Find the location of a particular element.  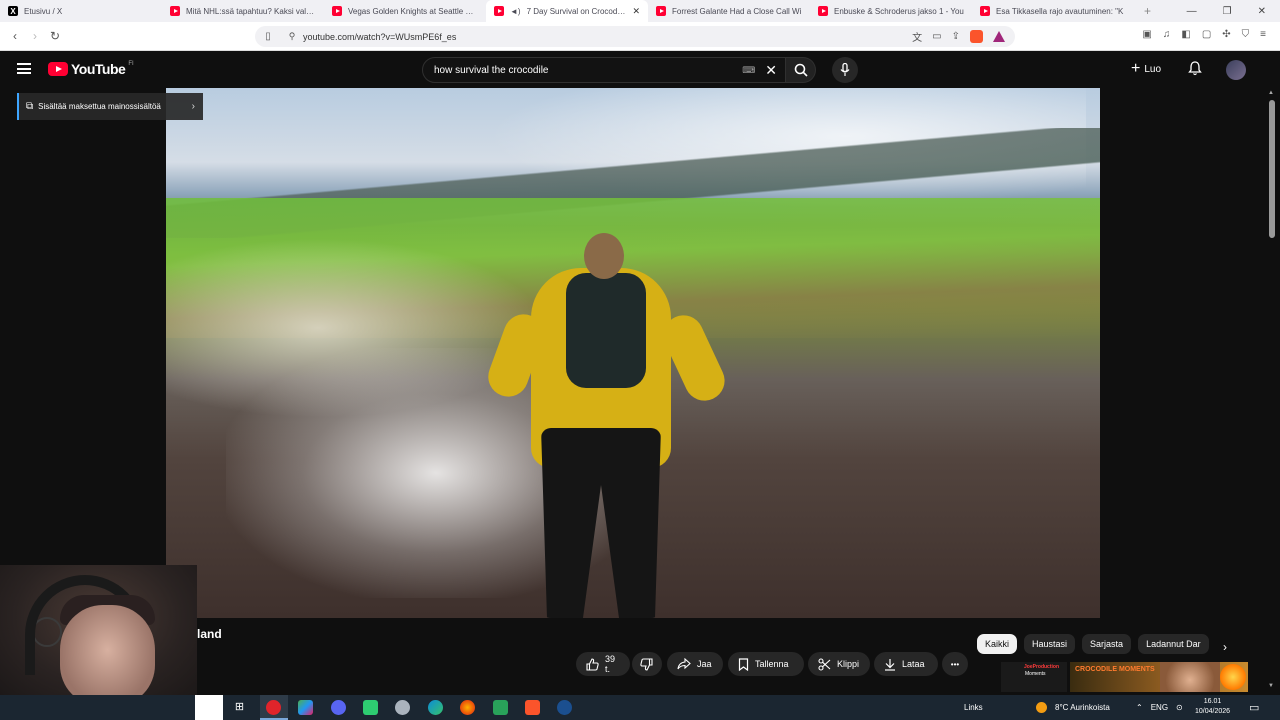

network-icon: ⊙ is located at coordinates (1179, 707).